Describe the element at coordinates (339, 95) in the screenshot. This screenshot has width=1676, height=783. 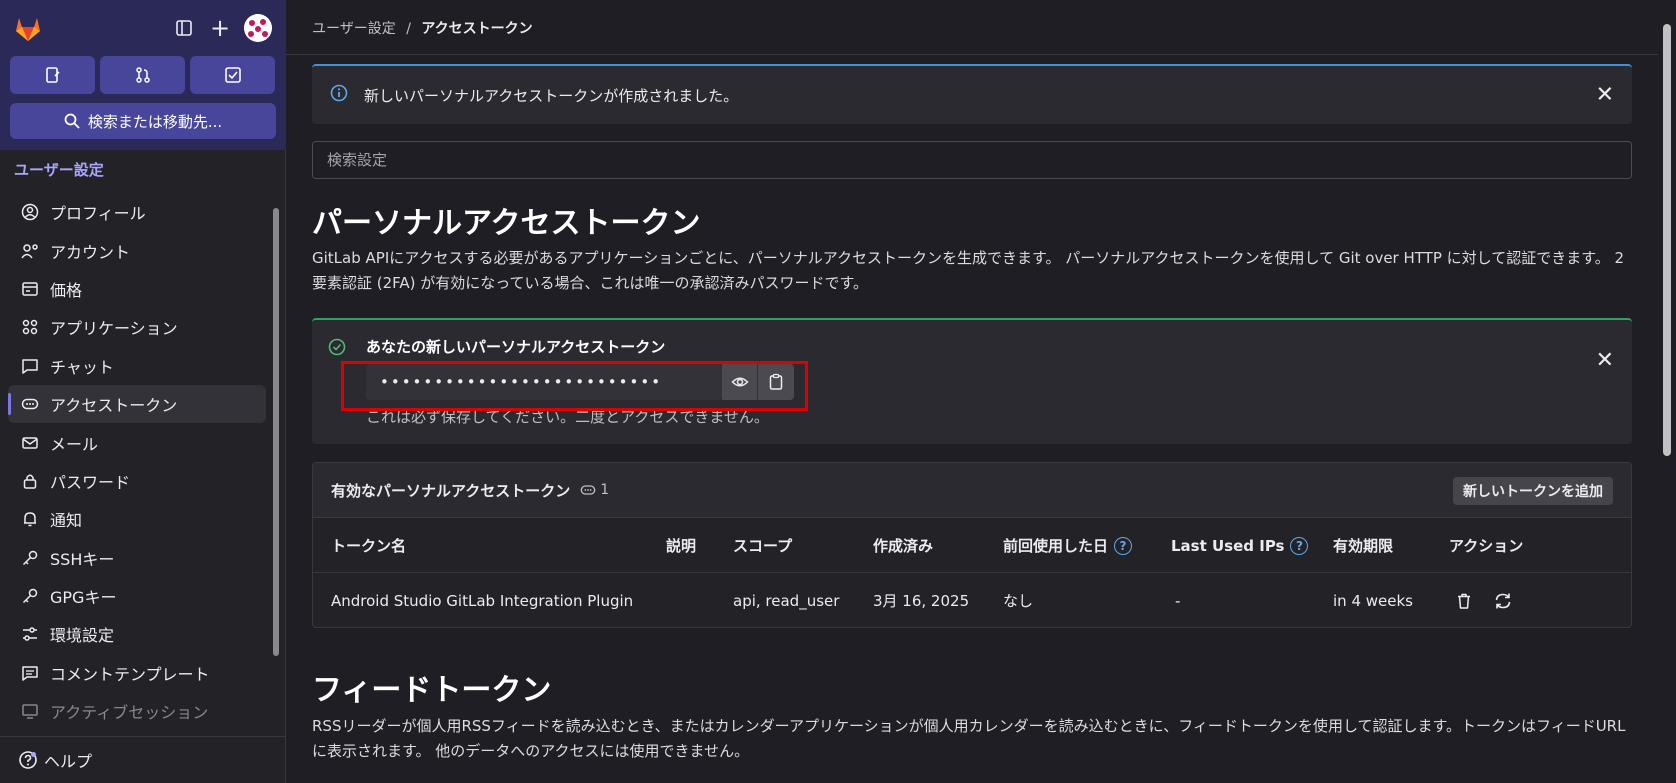
I see `info-icon` at that location.